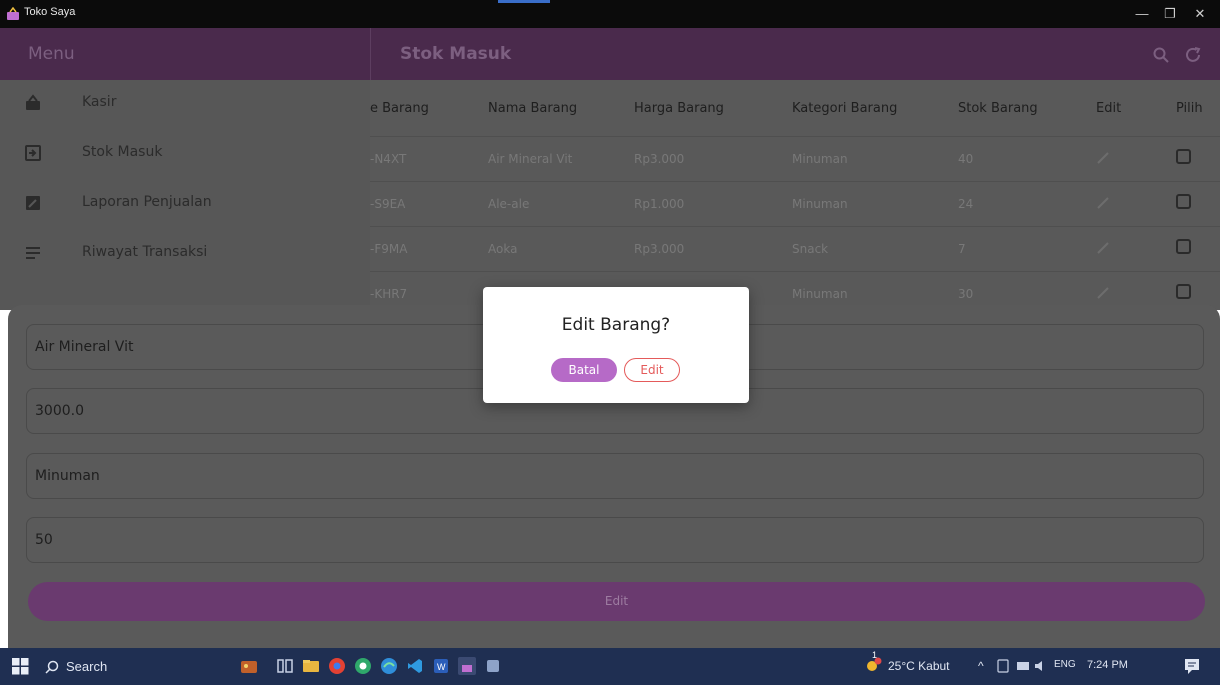 The width and height of the screenshot is (1220, 685). Describe the element at coordinates (44, 540) in the screenshot. I see `stok-barang-value: 50` at that location.